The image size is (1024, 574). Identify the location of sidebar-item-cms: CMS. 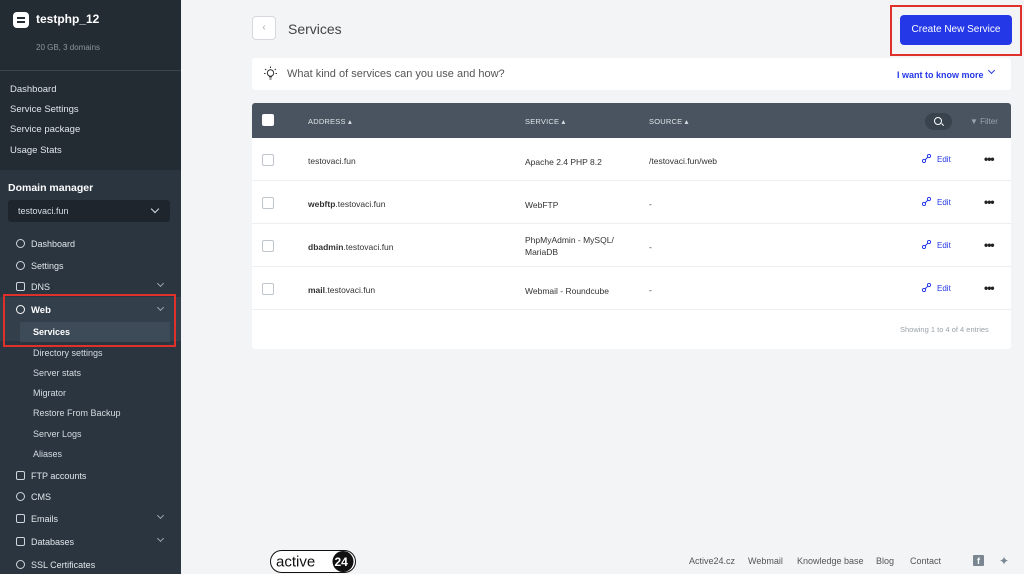
(90, 498).